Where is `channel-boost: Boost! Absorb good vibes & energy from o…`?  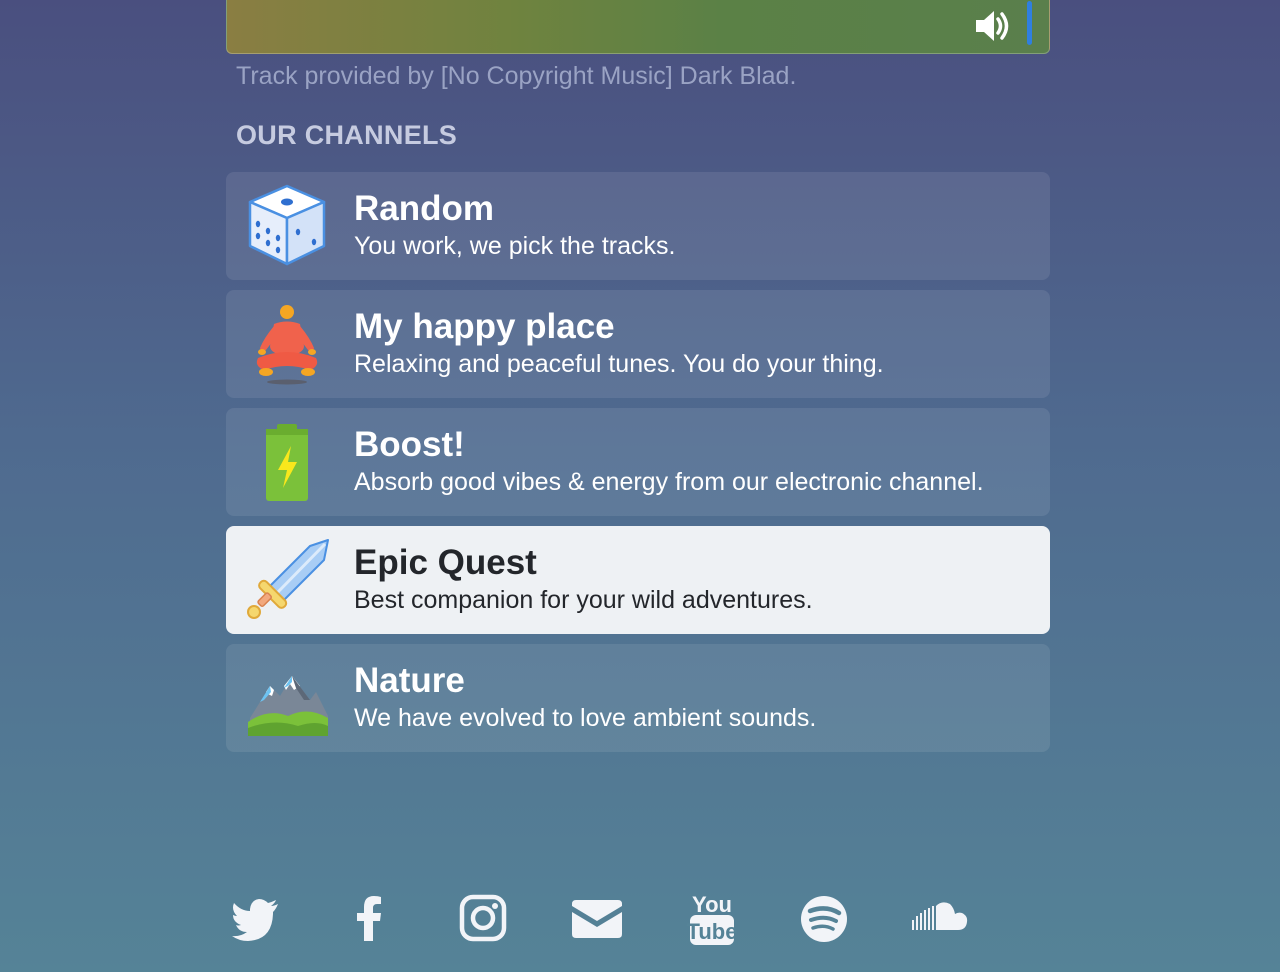 channel-boost: Boost! Absorb good vibes & energy from o… is located at coordinates (638, 462).